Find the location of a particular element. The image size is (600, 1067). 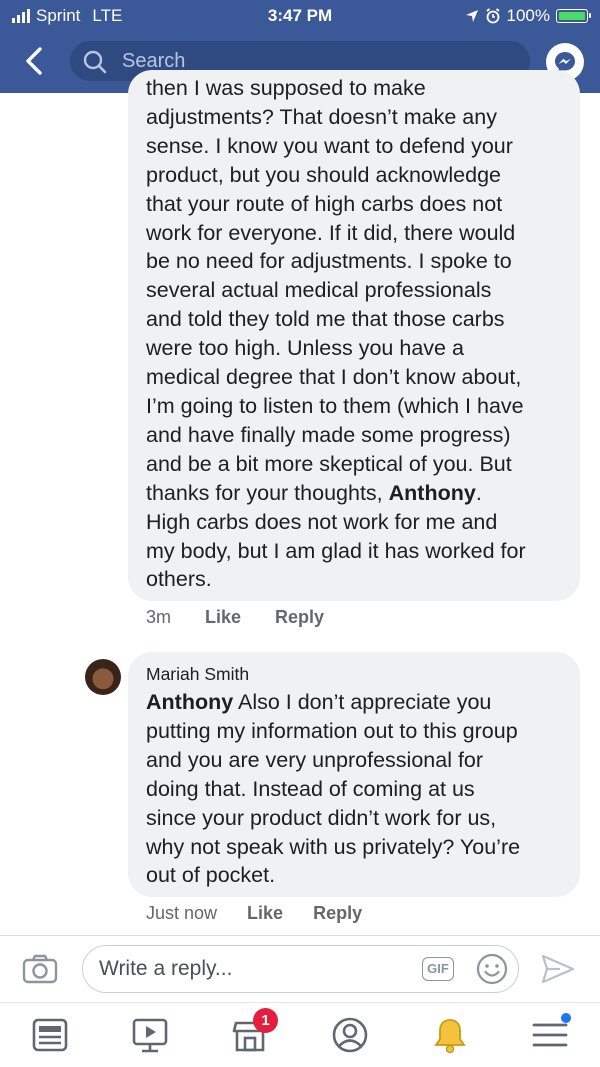

comment-author: Mariah Smith is located at coordinates (197, 674).